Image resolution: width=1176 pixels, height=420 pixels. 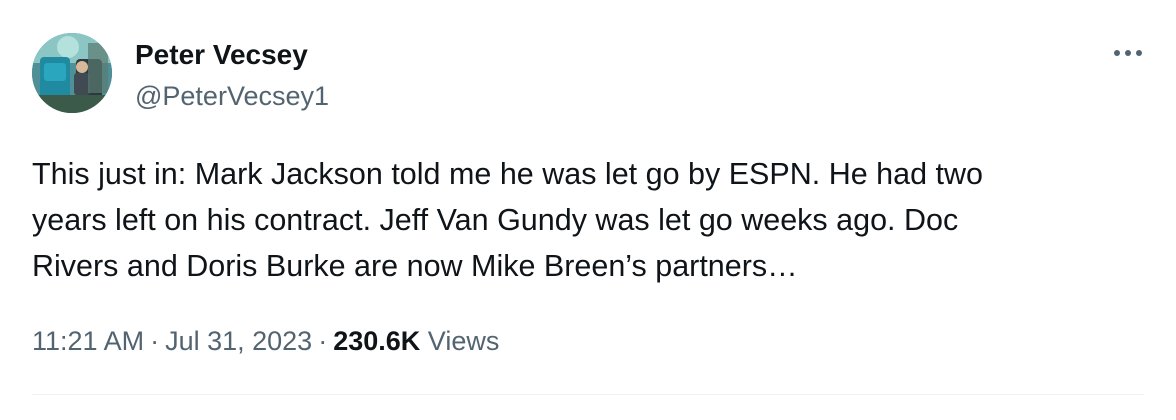 What do you see at coordinates (88, 341) in the screenshot?
I see `tweet-time: 11:21 AM` at bounding box center [88, 341].